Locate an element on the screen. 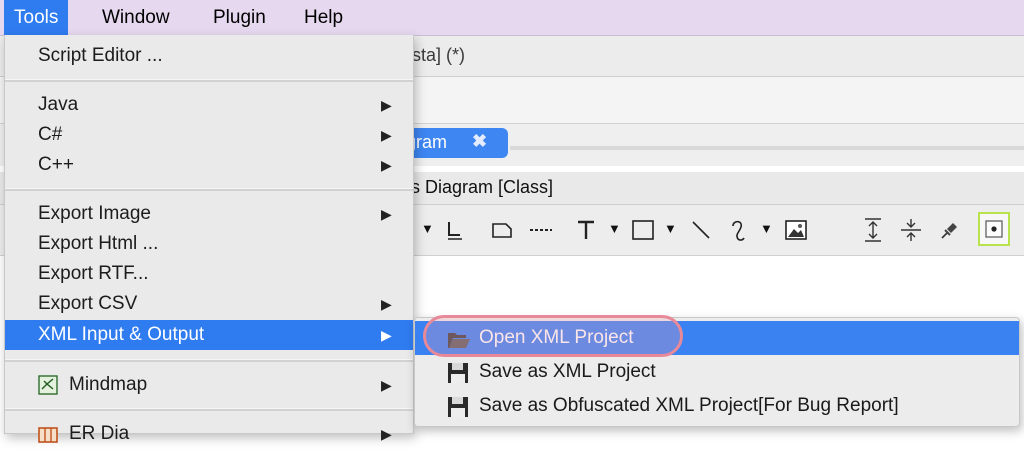  menu-item-csharp: C# ▶ is located at coordinates (209, 135).